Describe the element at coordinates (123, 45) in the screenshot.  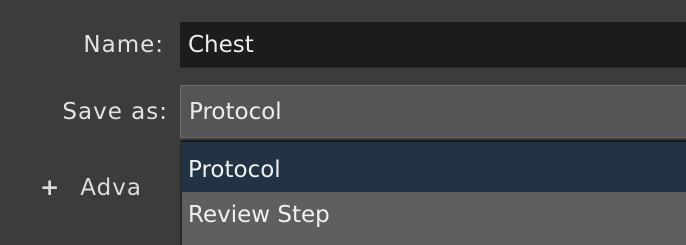
I see `name-label: Name:` at that location.